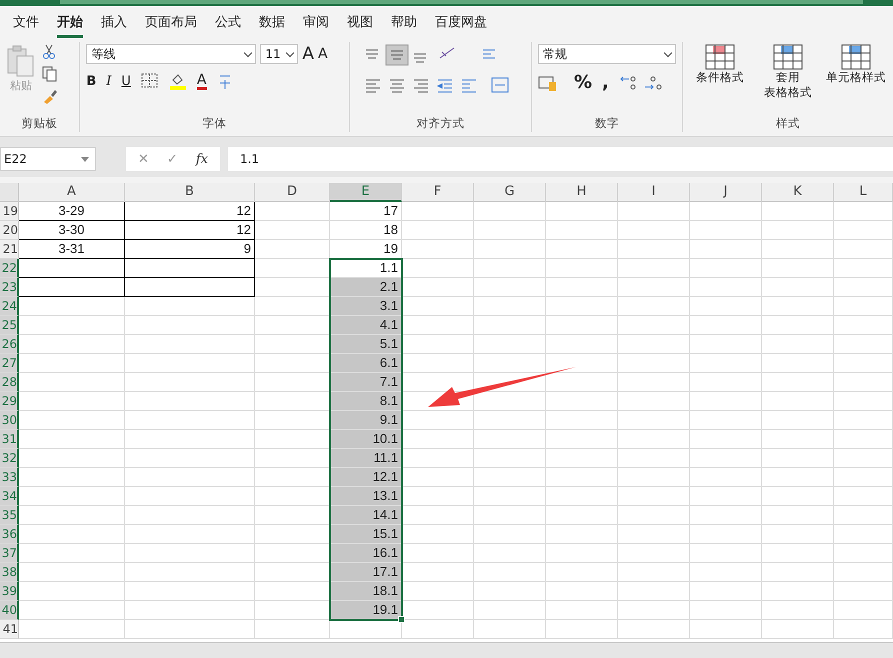  Describe the element at coordinates (292, 192) in the screenshot. I see `column-header: D` at that location.